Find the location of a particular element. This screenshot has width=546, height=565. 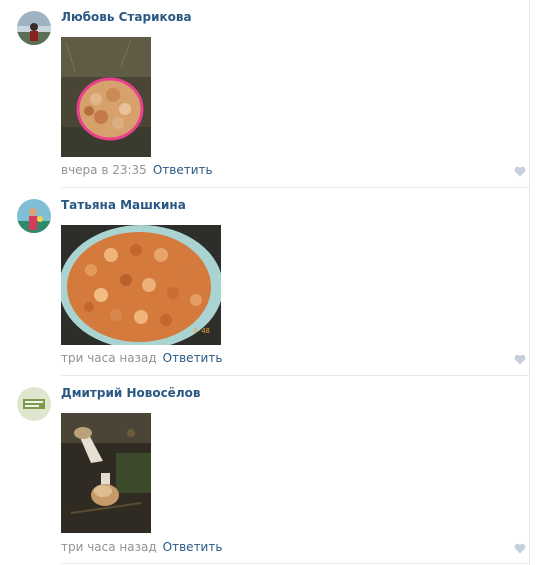

photo-date-stamp: 8 48 is located at coordinates (201, 331).